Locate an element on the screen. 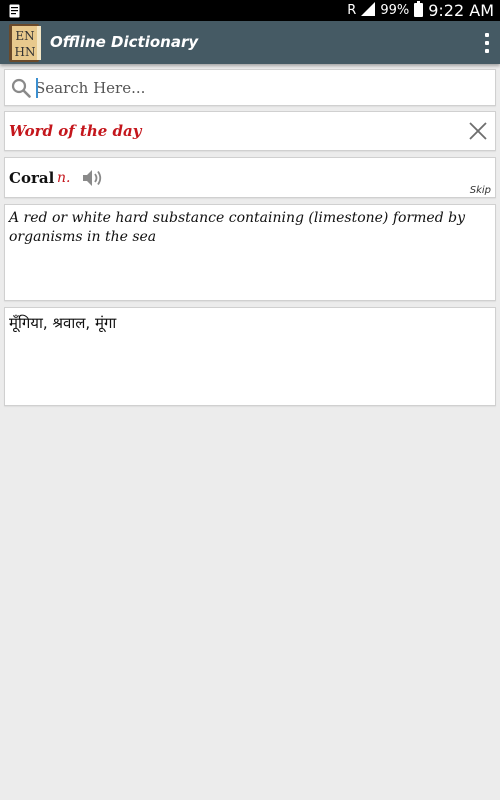 This screenshot has width=500, height=800. hindi-translation-text: मूँगिया, श्रवाल, मूंगा is located at coordinates (63, 323).